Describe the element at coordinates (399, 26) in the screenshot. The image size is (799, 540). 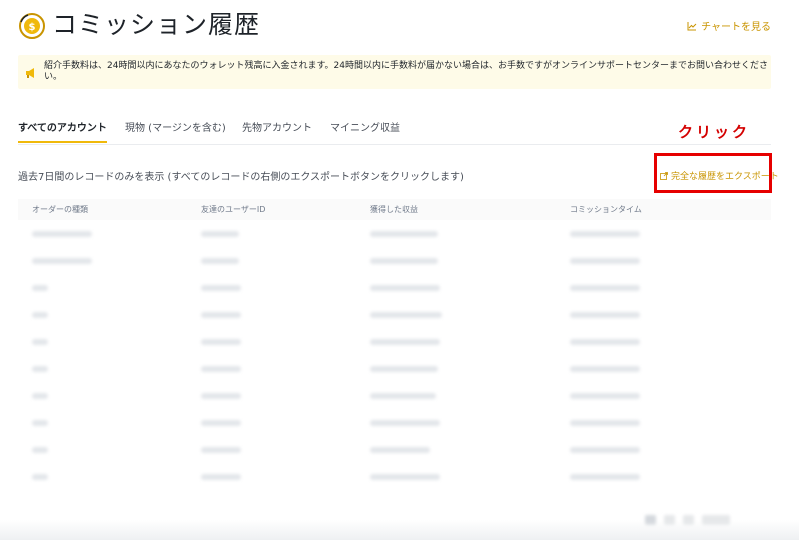
I see `page-header: $ コミッション履歴 チャートを見る` at that location.